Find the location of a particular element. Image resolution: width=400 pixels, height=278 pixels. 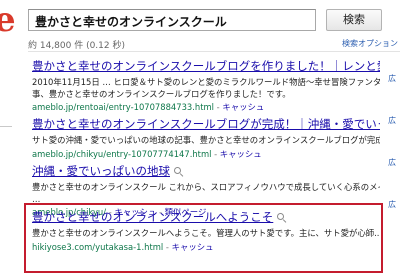

search-engine-logo: e is located at coordinates (9, 18).